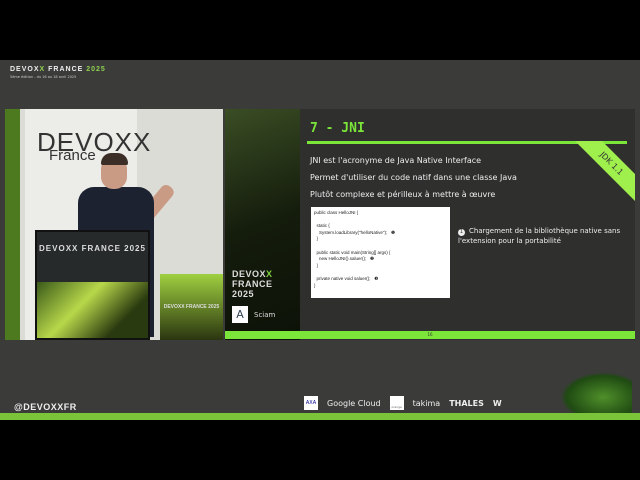 This screenshot has height=480, width=640. Describe the element at coordinates (605, 171) in the screenshot. I see `jdk-badge: JDK 1.1` at that location.